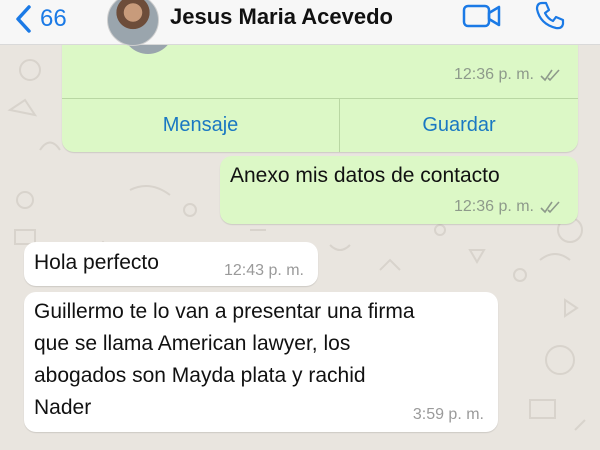  Describe the element at coordinates (365, 175) in the screenshot. I see `message-text: Anexo mis datos de contacto` at that location.